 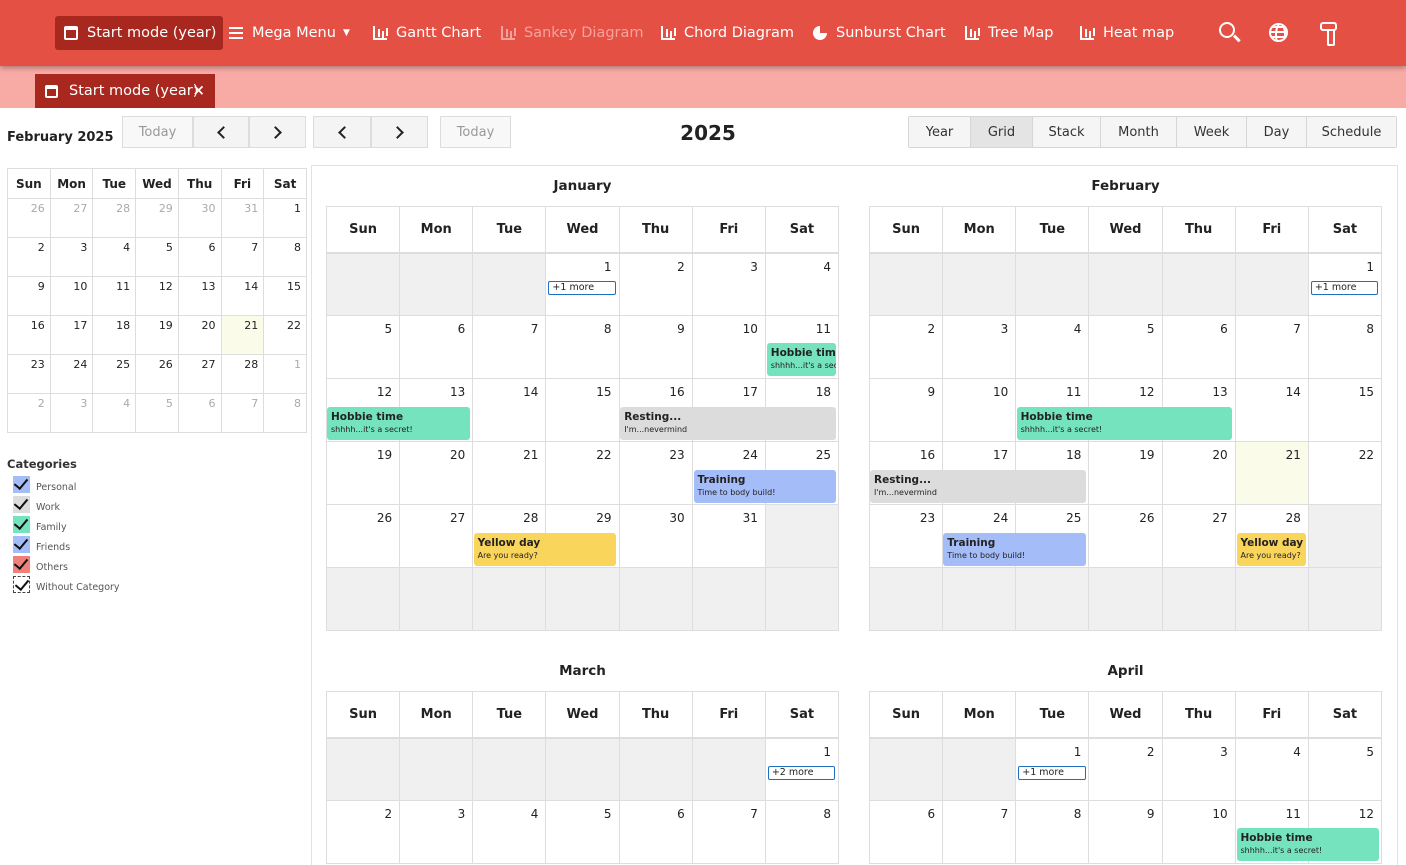 I want to click on nav-mega-menu: Mega Menu ▼, so click(x=289, y=33).